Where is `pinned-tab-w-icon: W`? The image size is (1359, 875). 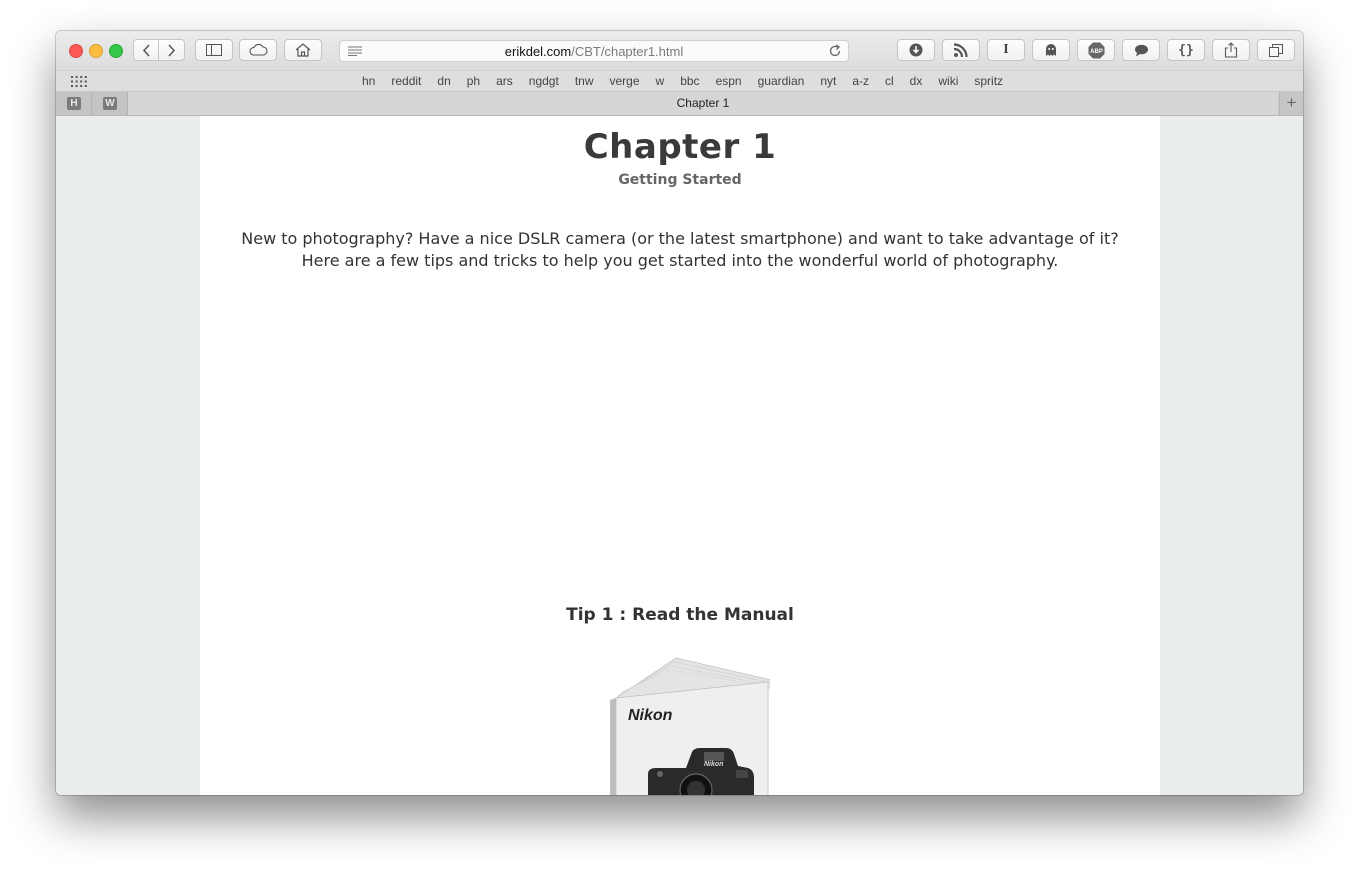
pinned-tab-w-icon: W is located at coordinates (110, 103).